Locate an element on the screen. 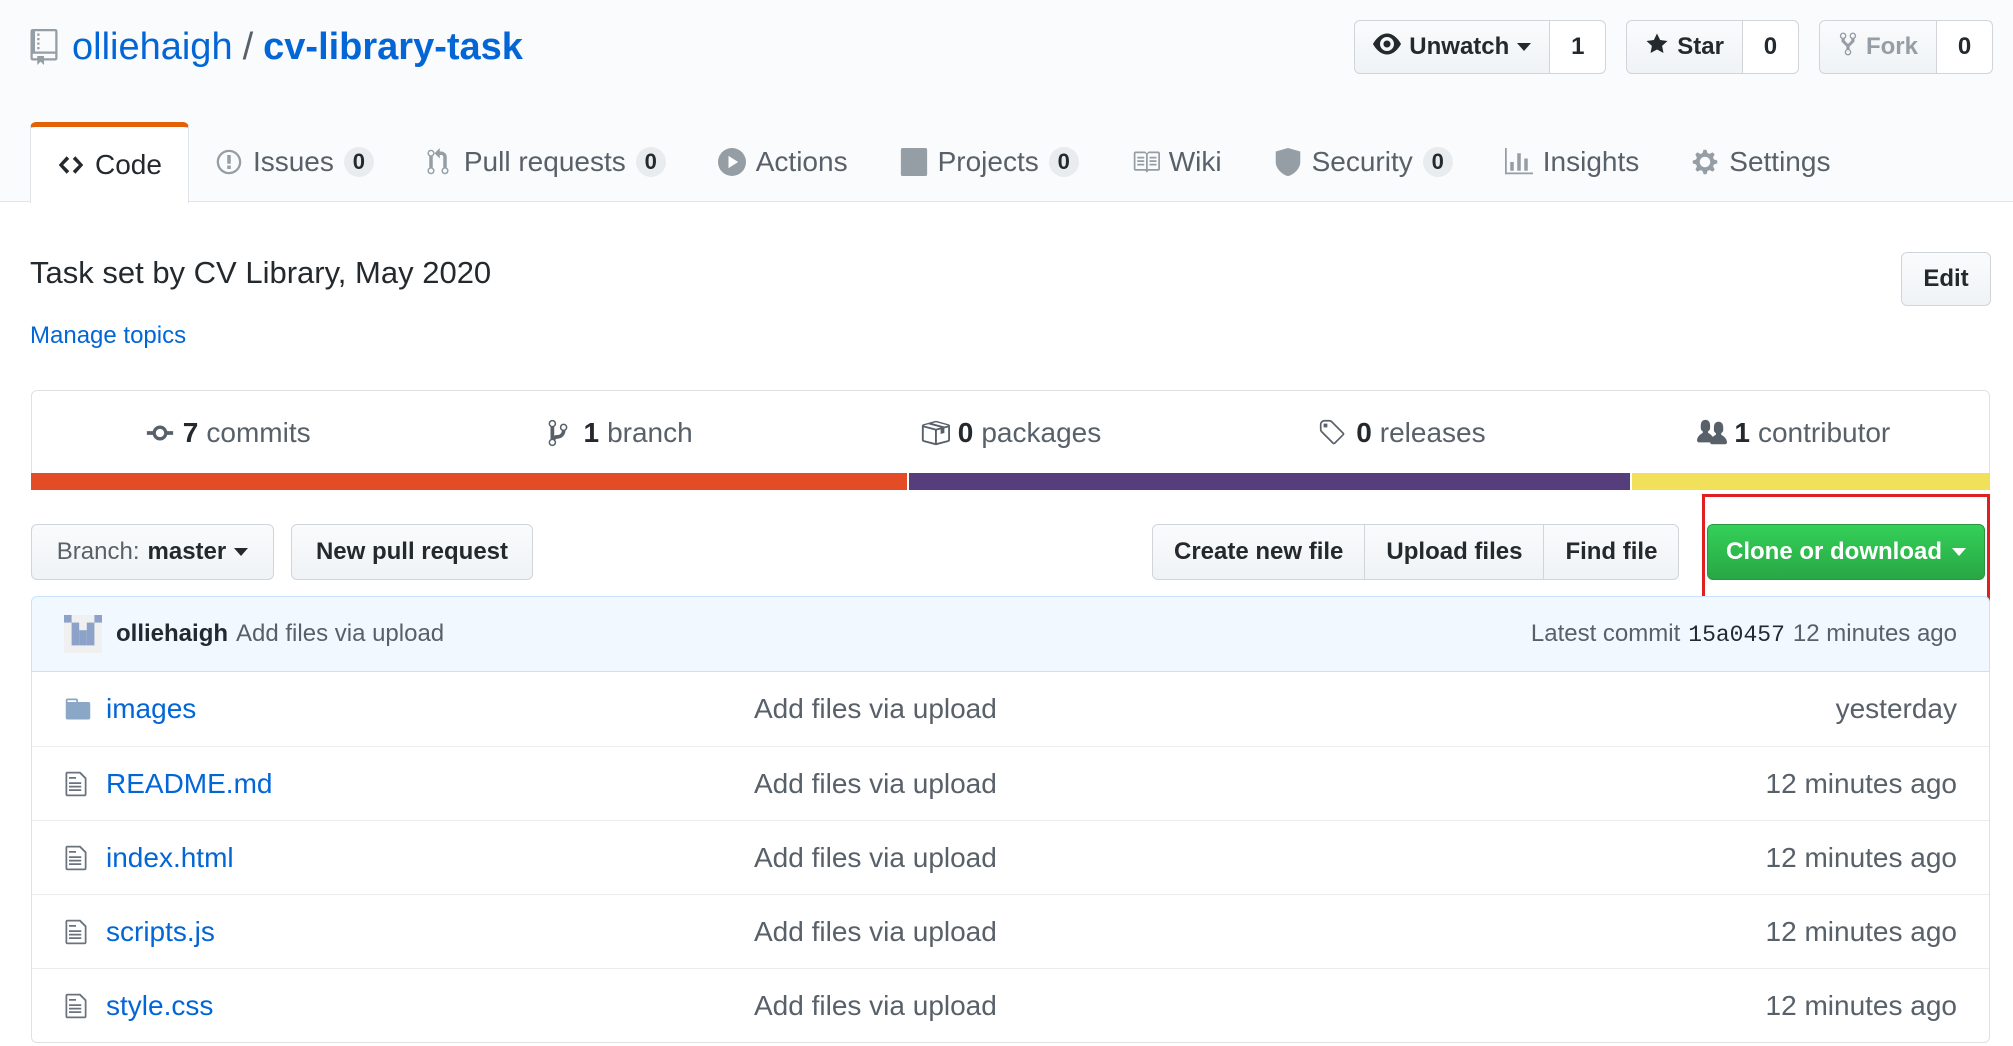 The height and width of the screenshot is (1046, 2013). file-name-link: scripts.js is located at coordinates (430, 932).